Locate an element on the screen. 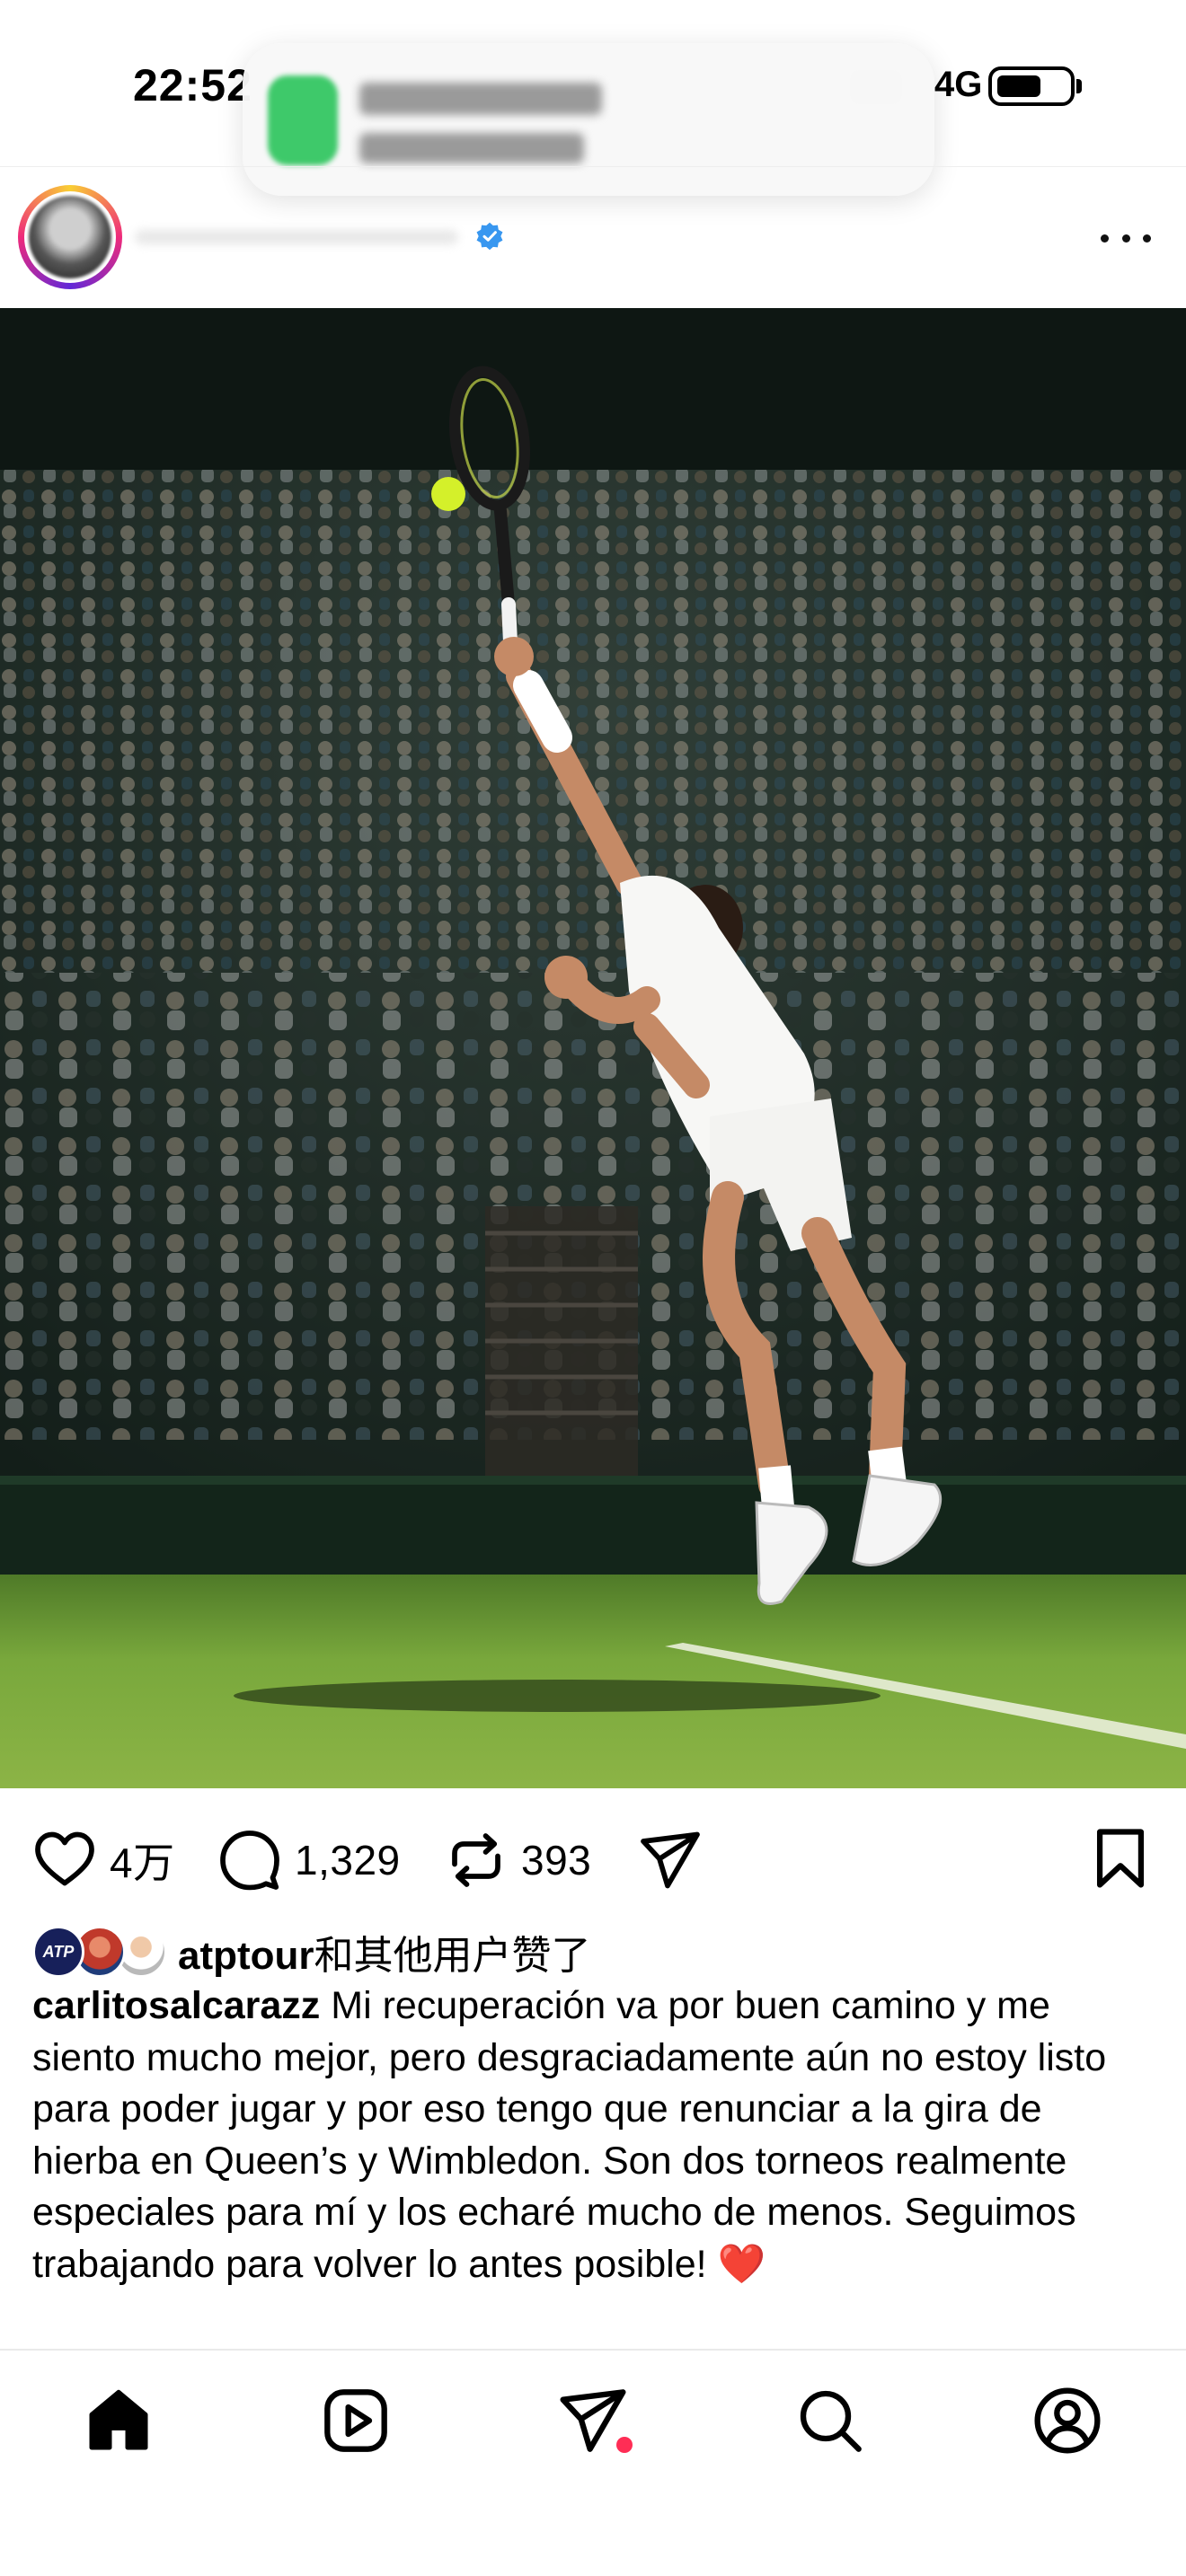 This screenshot has height=2576, width=1186. send-icon is located at coordinates (670, 1860).